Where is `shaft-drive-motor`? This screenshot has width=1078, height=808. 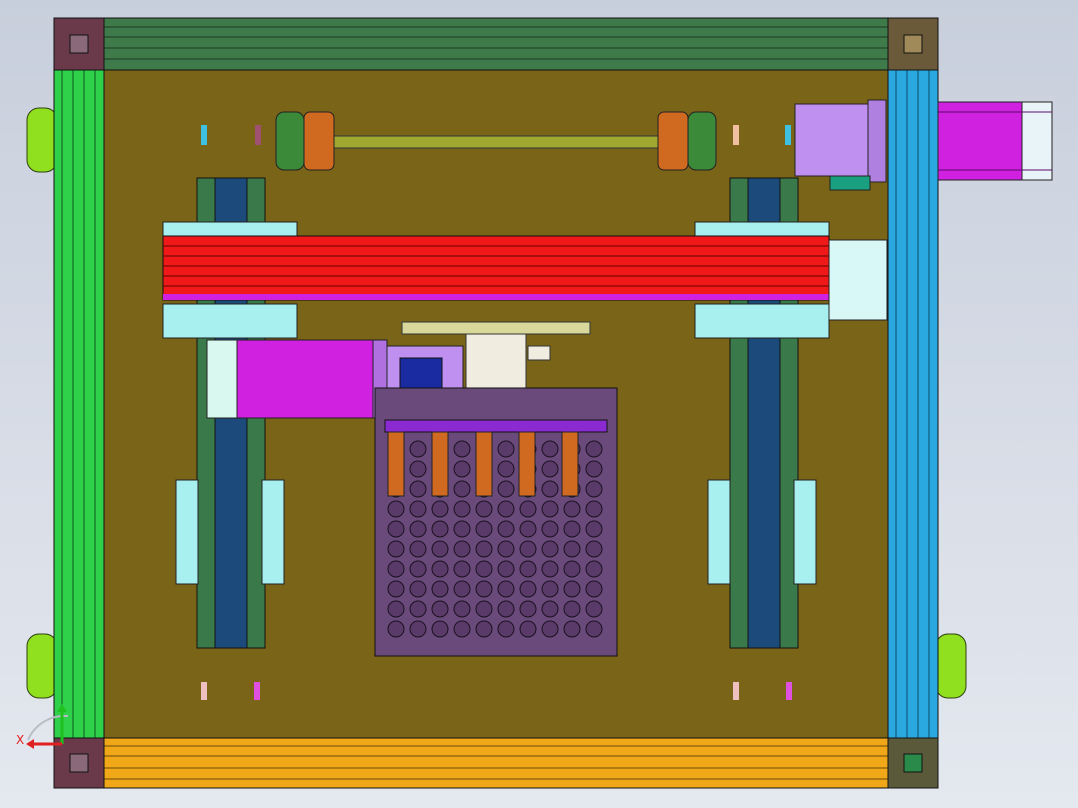 shaft-drive-motor is located at coordinates (840, 145).